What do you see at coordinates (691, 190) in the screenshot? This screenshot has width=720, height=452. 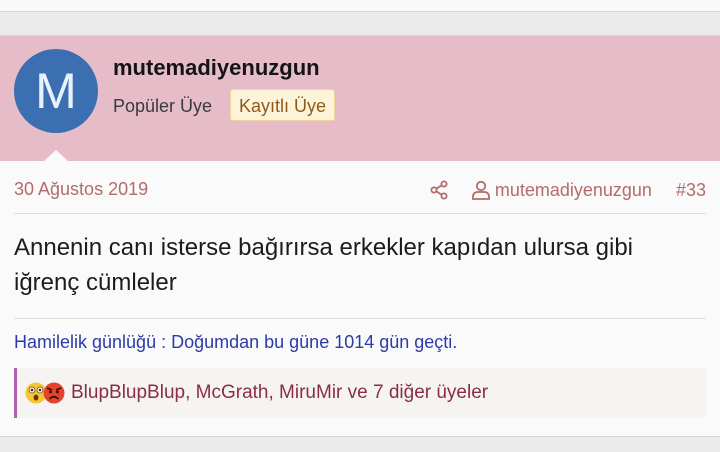 I see `post-number-link: #33` at bounding box center [691, 190].